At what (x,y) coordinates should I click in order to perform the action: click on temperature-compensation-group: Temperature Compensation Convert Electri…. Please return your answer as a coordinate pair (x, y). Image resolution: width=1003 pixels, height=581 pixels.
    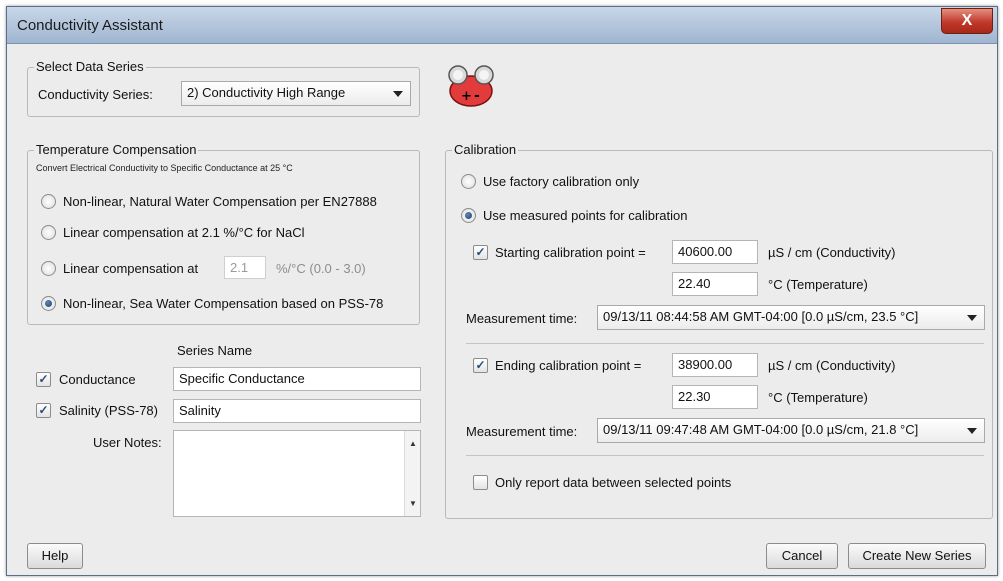
    Looking at the image, I should click on (223, 233).